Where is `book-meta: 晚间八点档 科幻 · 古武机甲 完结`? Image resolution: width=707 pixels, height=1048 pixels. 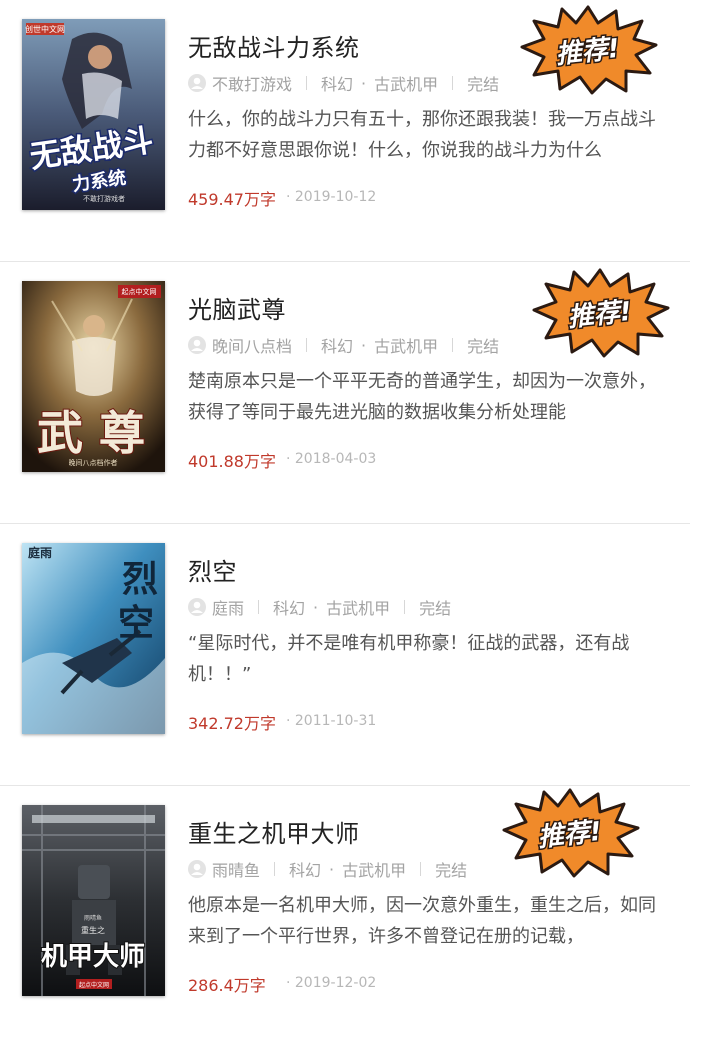 book-meta: 晚间八点档 科幻 · 古武机甲 完结 is located at coordinates (343, 345).